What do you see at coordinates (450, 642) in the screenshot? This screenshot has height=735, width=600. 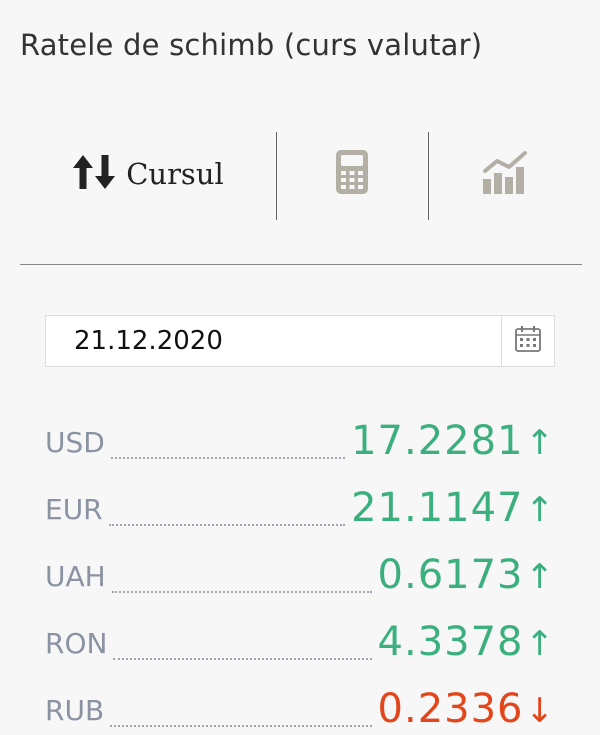 I see `rate-number: 4.3378` at bounding box center [450, 642].